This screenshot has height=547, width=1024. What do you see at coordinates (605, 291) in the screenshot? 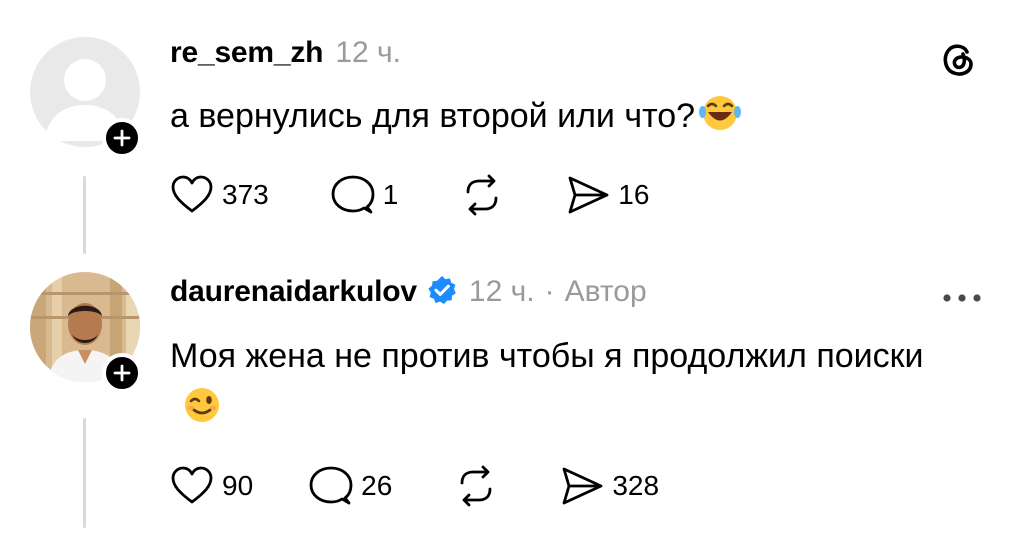
I see `author-badge: Автор` at bounding box center [605, 291].